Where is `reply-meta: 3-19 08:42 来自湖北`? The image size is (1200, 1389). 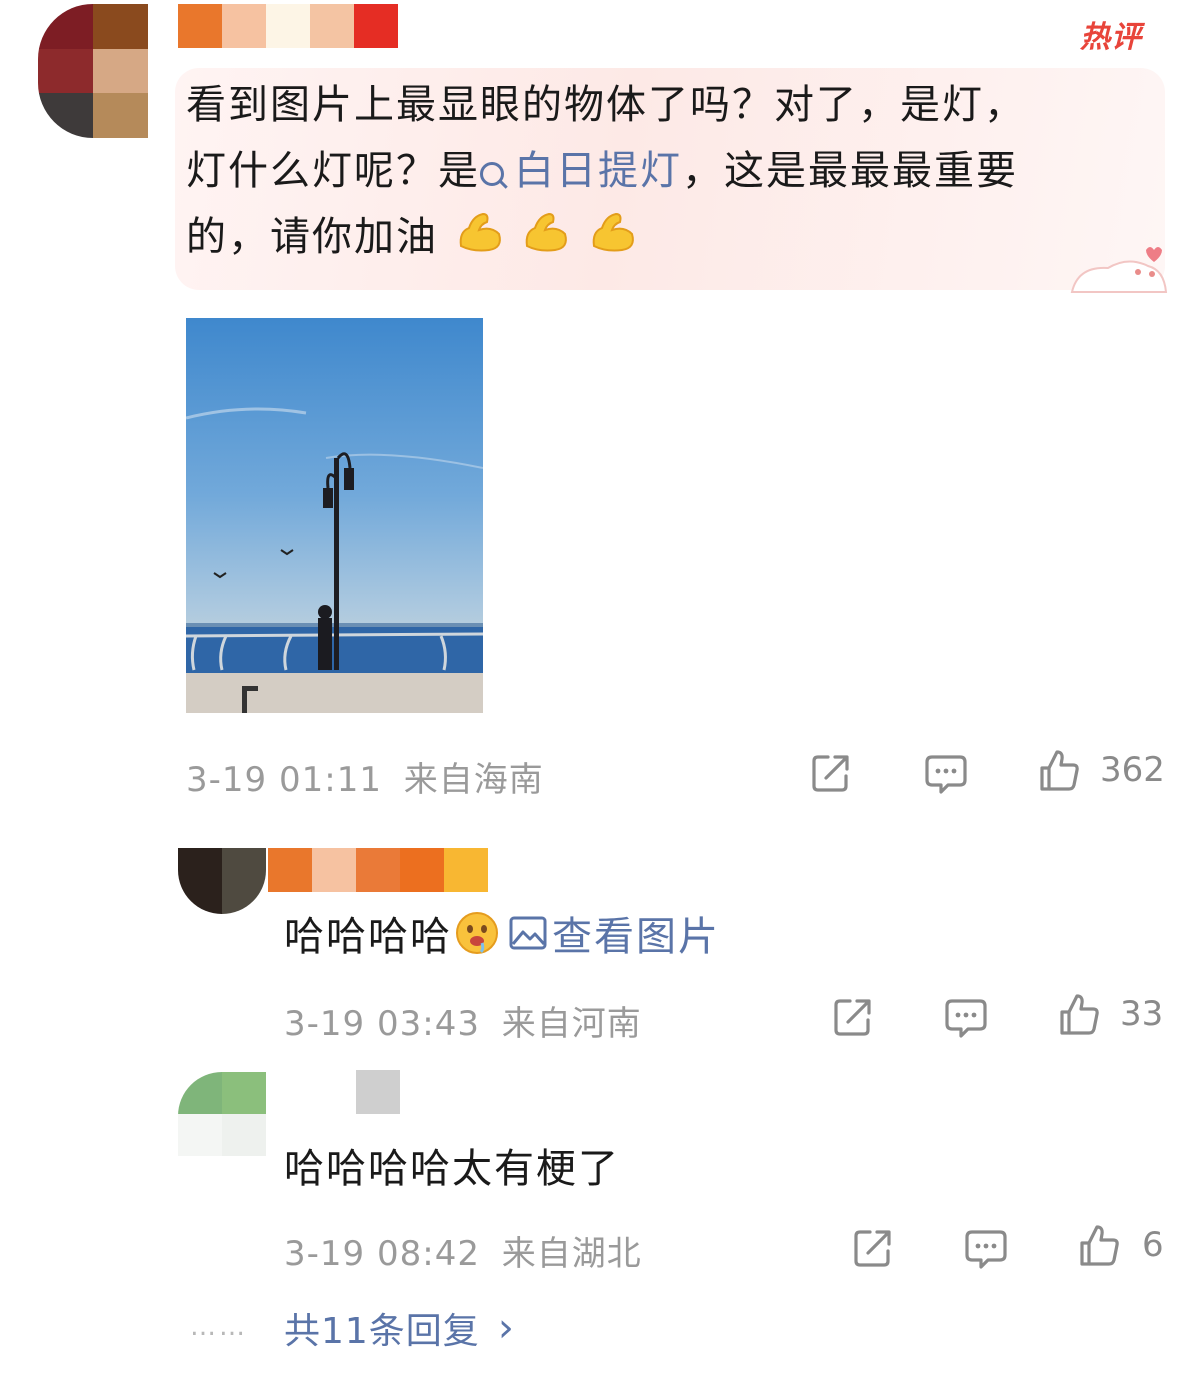 reply-meta: 3-19 08:42 来自湖北 is located at coordinates (463, 1250).